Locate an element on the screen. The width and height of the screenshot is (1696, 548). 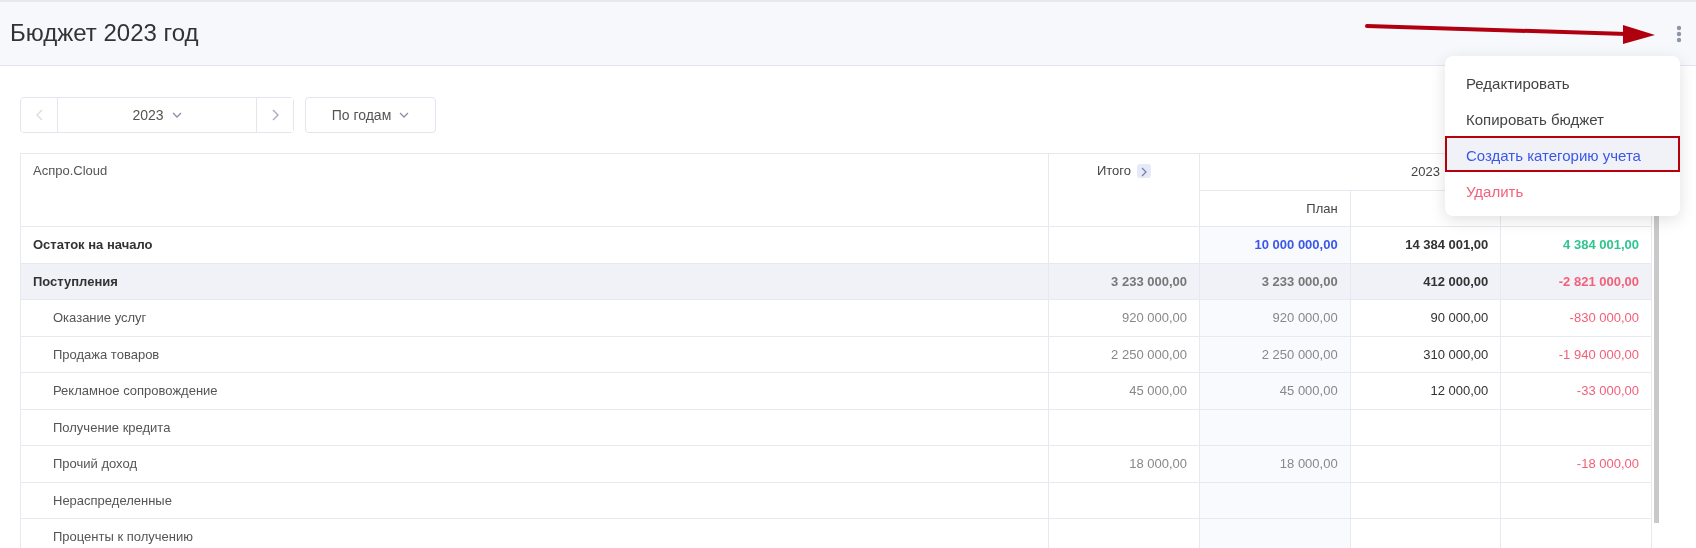
table-cell: 310 000,00 is located at coordinates (1425, 354).